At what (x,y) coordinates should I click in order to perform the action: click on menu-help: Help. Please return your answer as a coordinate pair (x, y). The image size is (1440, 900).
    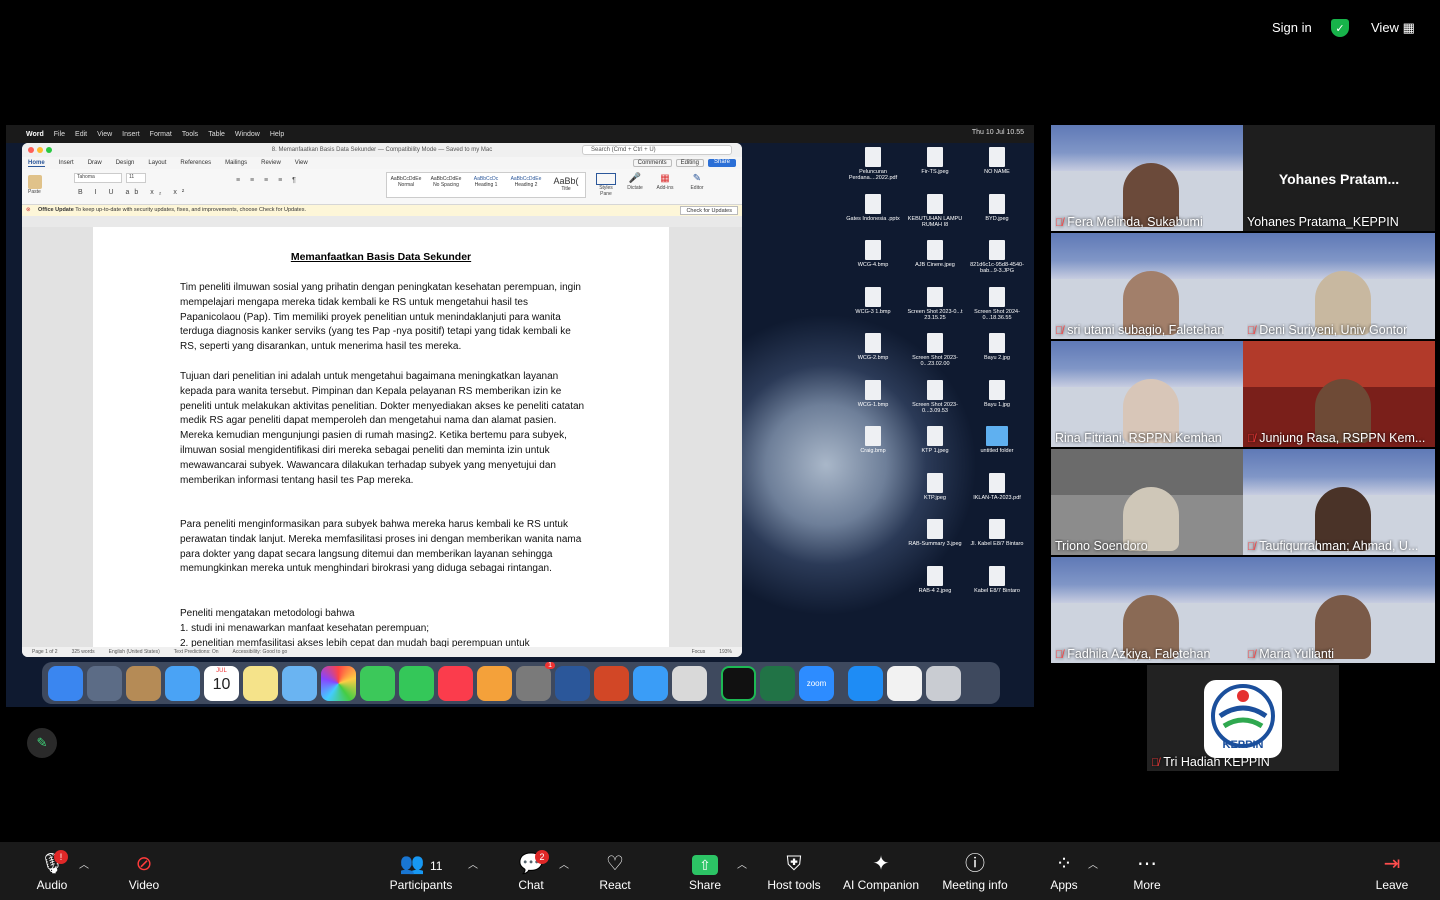
    Looking at the image, I should click on (277, 134).